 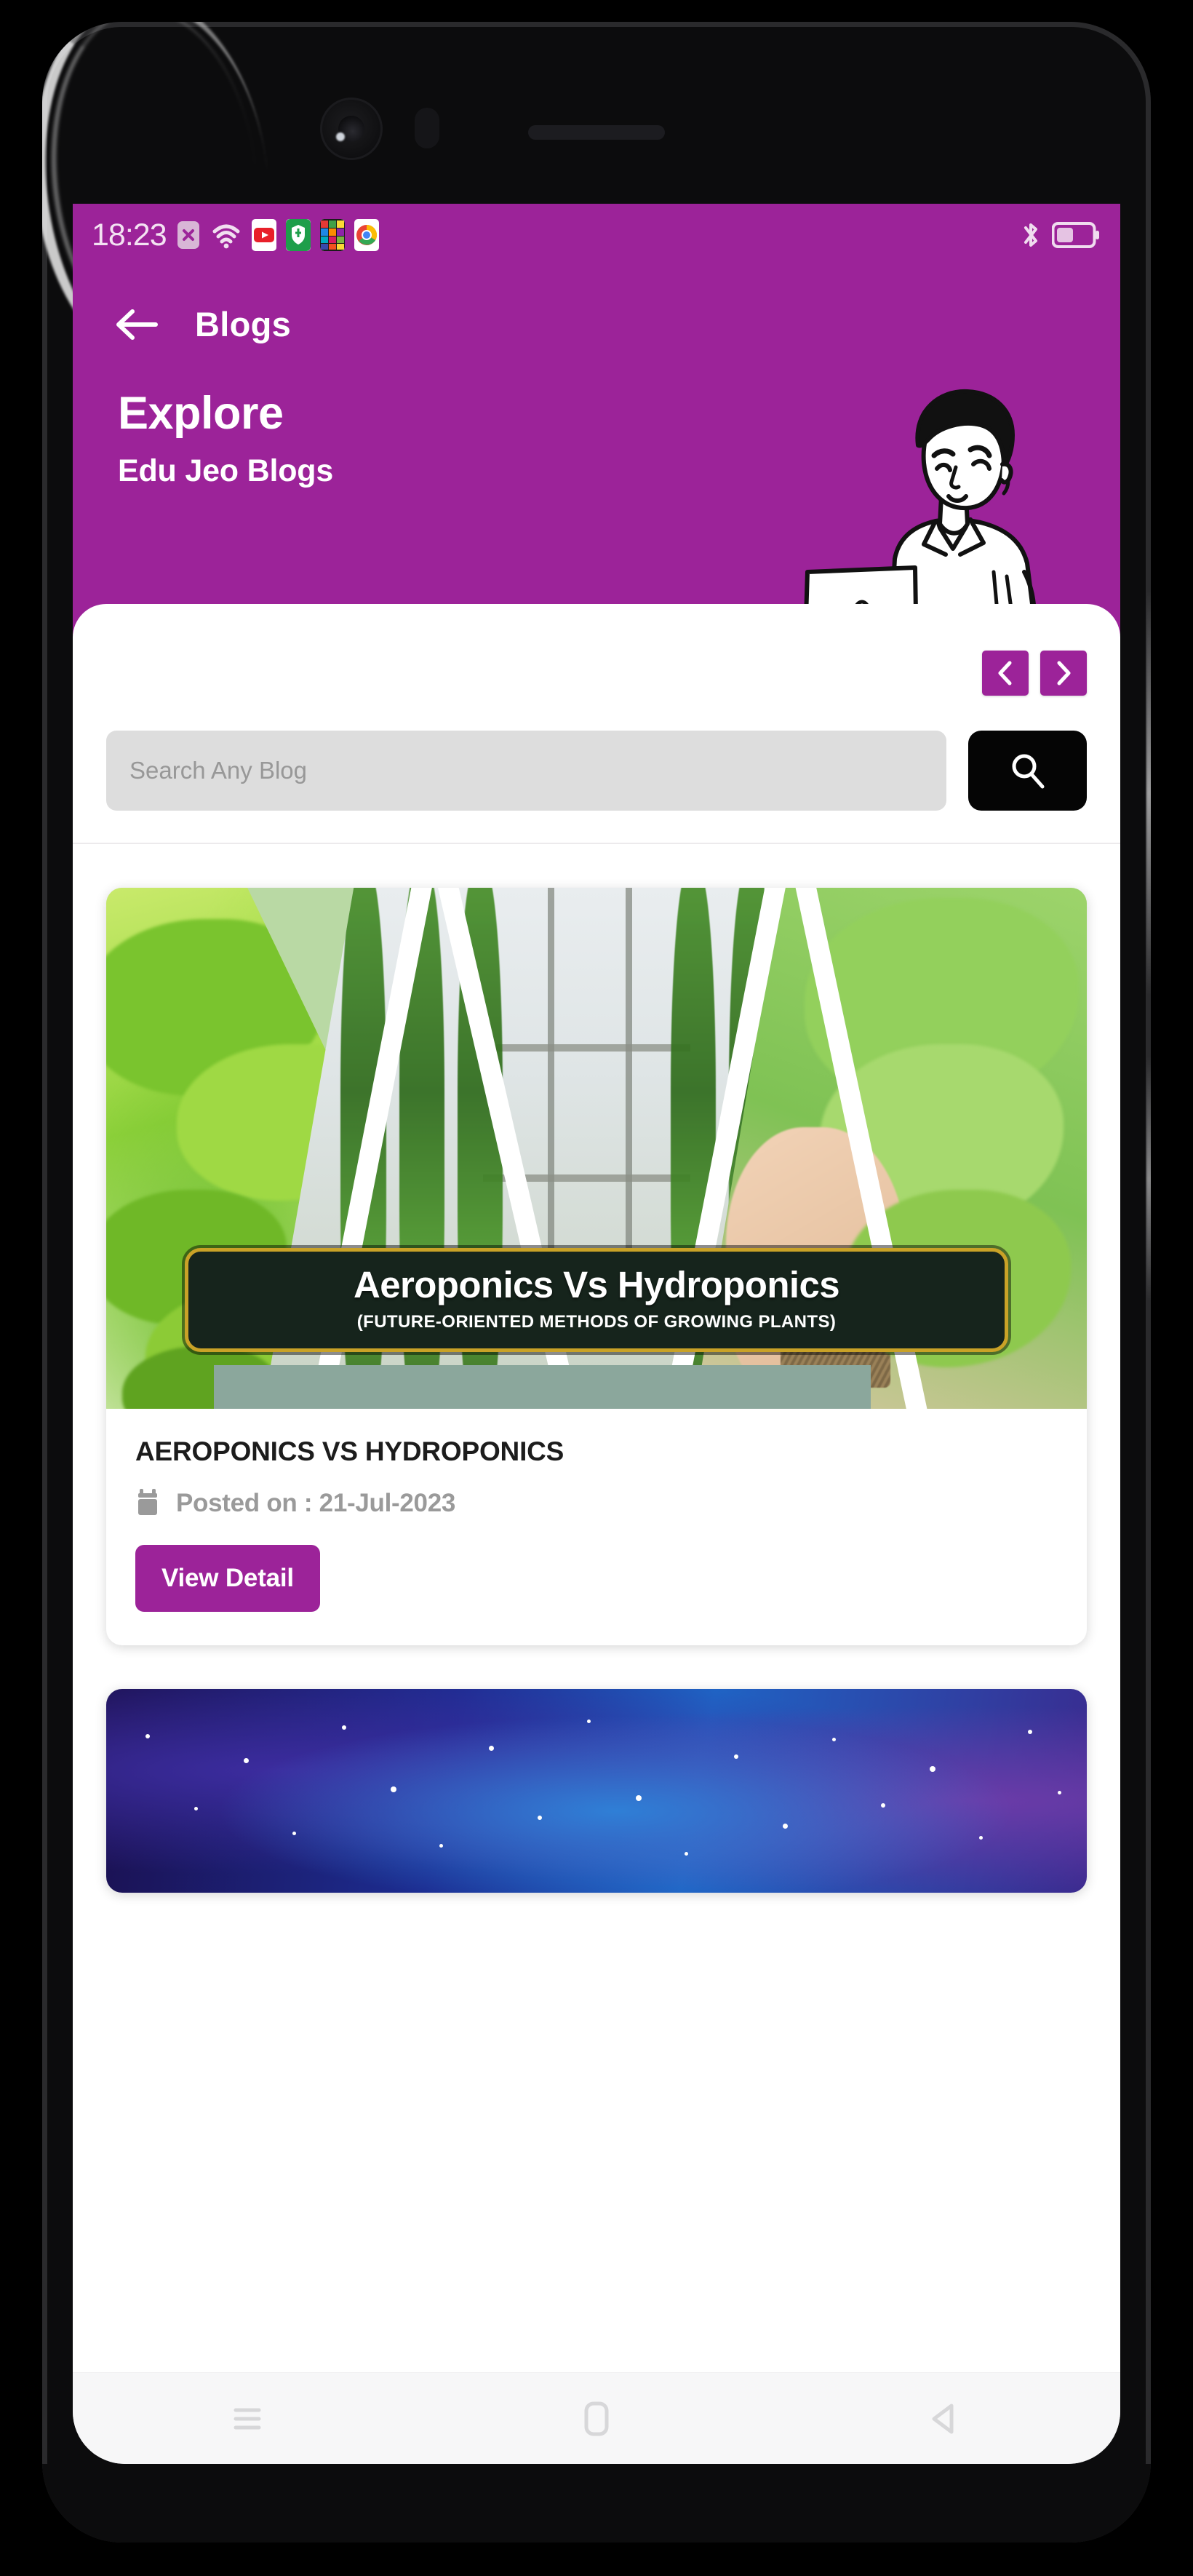 I want to click on home-icon, so click(x=596, y=2418).